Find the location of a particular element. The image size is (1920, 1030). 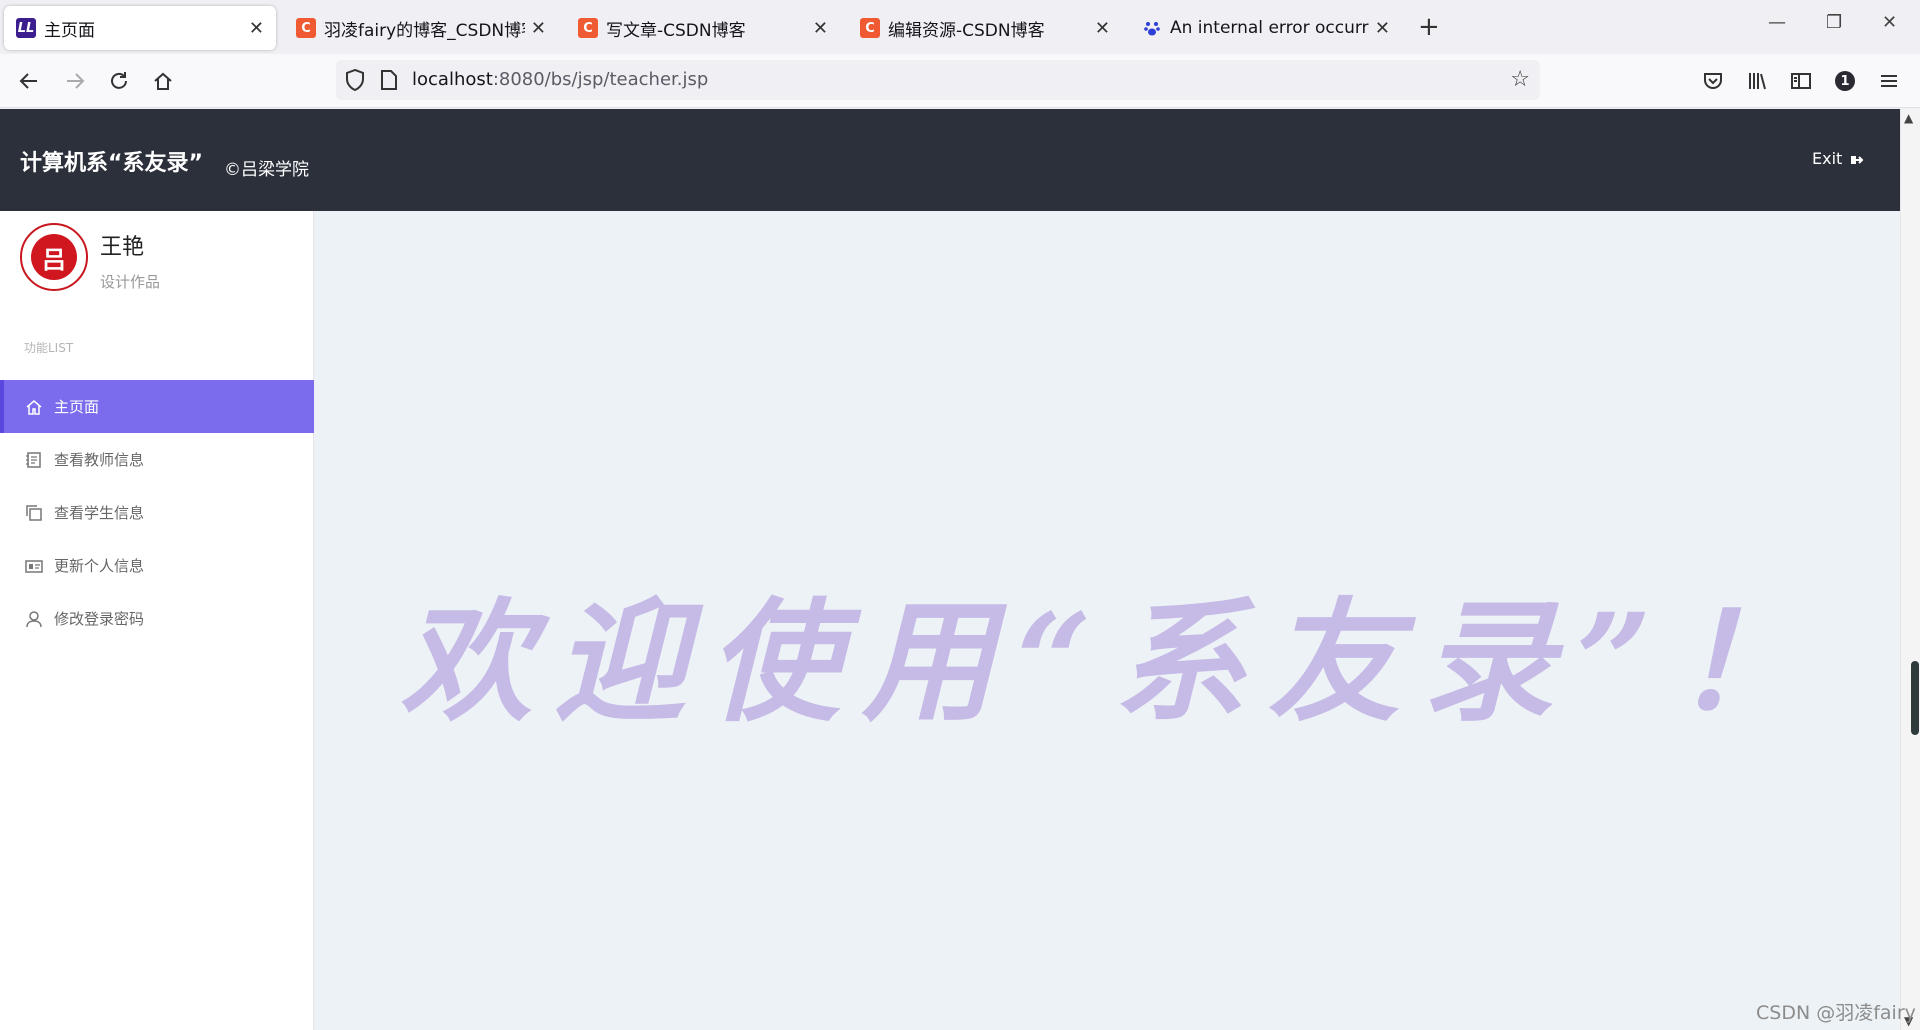

app-title: 计算机系“系友录” is located at coordinates (111, 163).